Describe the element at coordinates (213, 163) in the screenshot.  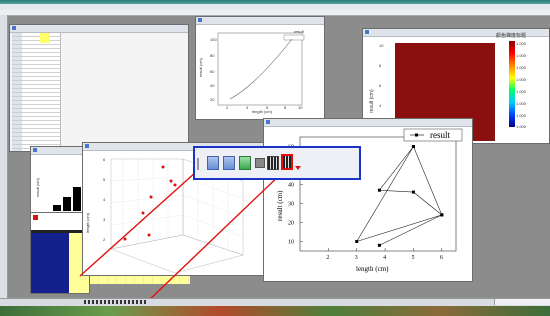
I see `graph-type-1-icon` at that location.